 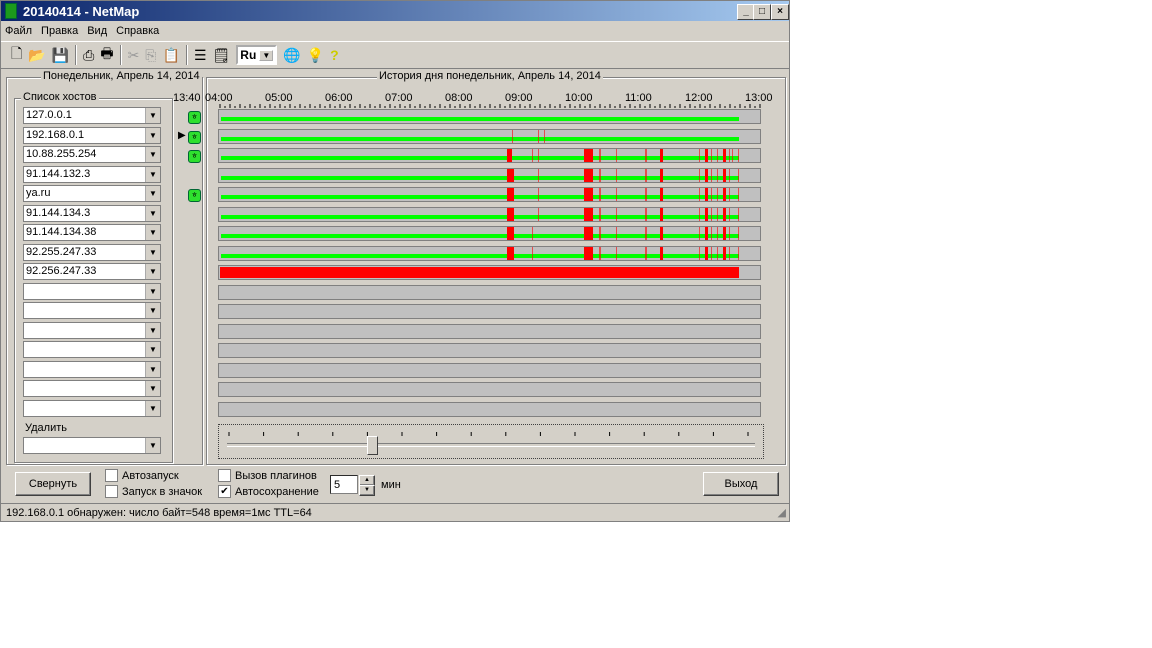 What do you see at coordinates (59, 31) in the screenshot?
I see `menu-edit: Правка` at bounding box center [59, 31].